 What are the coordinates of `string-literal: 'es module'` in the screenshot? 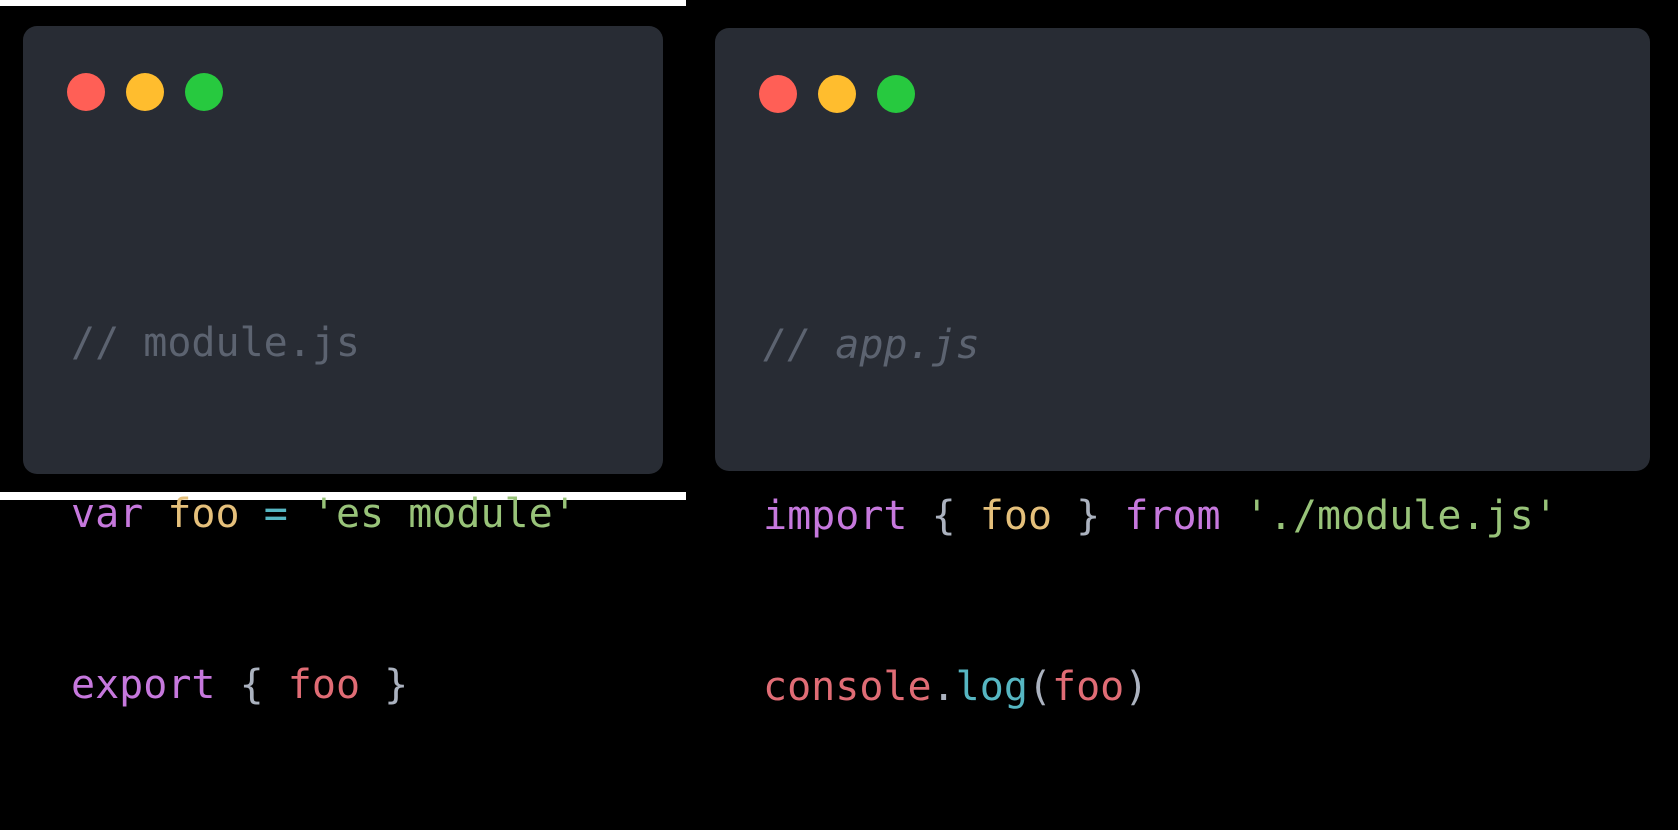 It's located at (444, 514).